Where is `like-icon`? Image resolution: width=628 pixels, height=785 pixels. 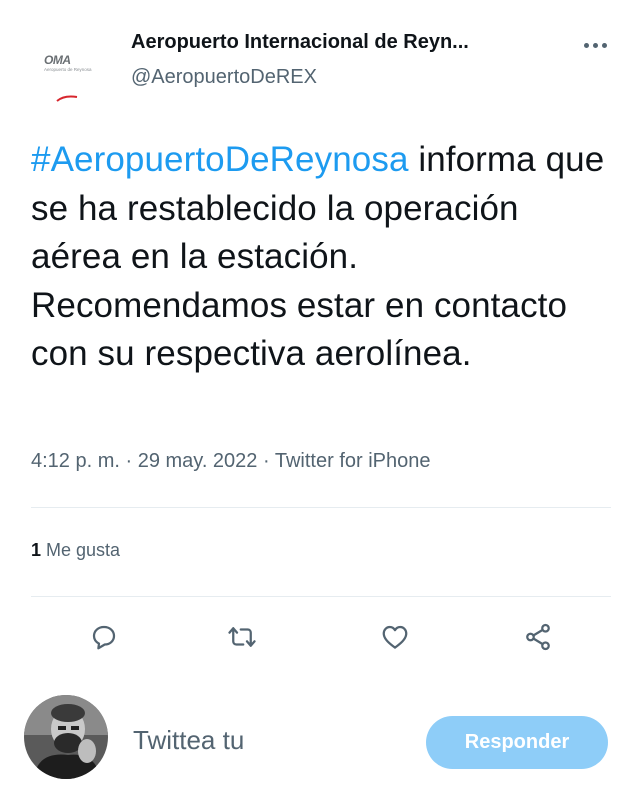
like-icon is located at coordinates (395, 637).